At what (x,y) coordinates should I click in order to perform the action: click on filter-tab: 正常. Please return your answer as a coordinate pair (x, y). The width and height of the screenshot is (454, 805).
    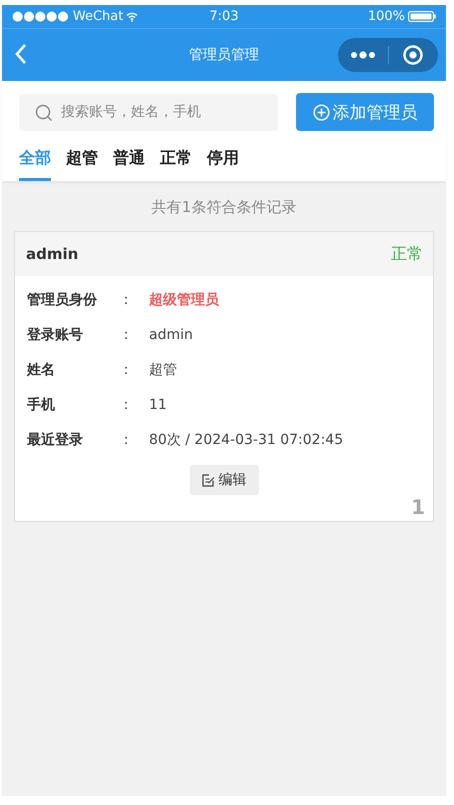
    Looking at the image, I should click on (176, 164).